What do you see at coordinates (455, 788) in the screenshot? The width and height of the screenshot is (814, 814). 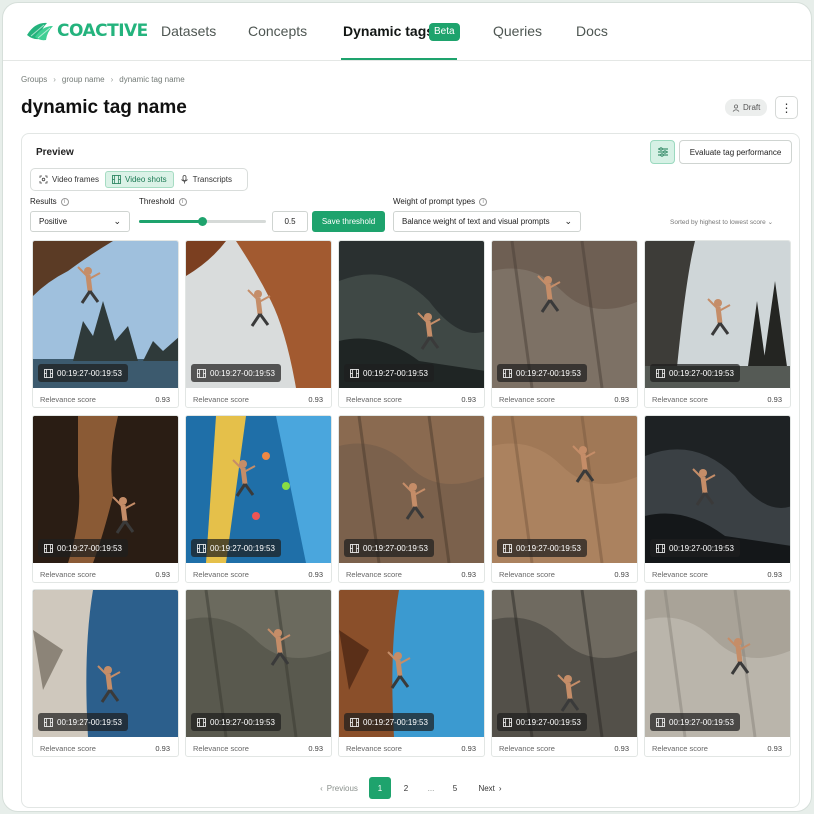 I see `page-5-button: 5` at bounding box center [455, 788].